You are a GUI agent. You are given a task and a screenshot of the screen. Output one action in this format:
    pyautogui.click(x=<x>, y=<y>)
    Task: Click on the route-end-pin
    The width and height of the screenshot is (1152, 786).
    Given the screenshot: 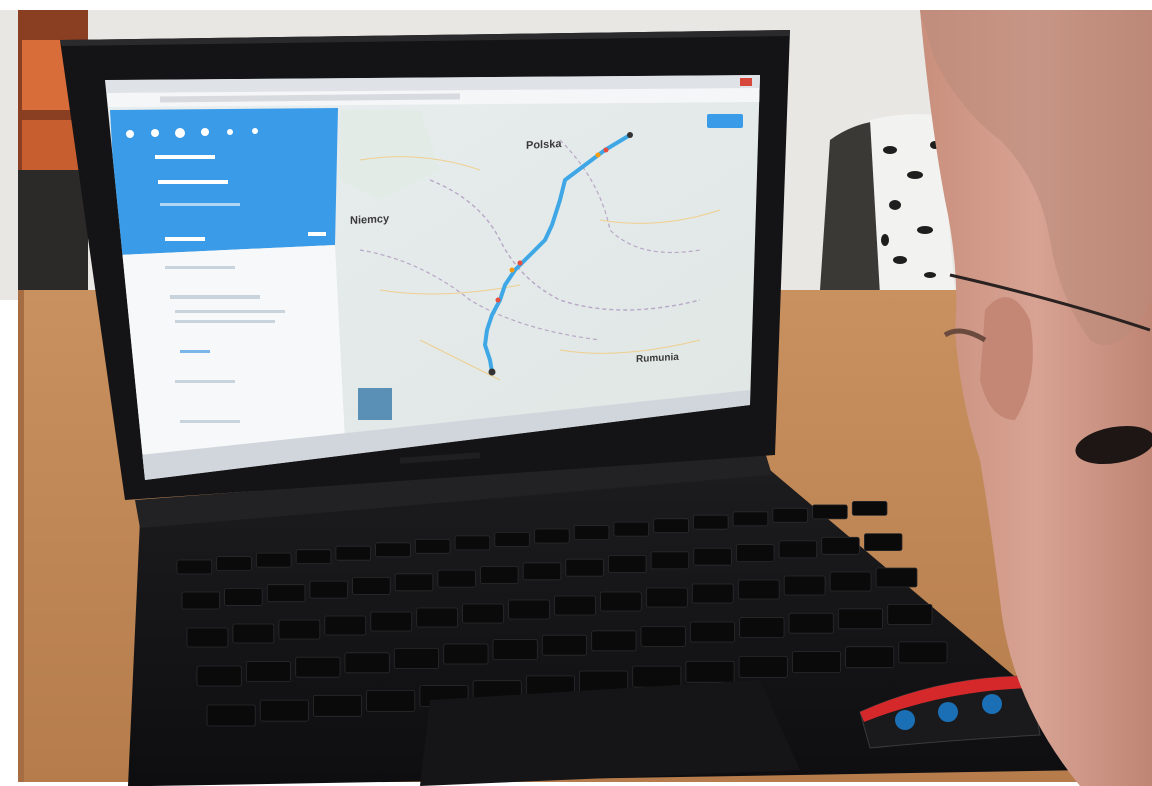 What is the action you would take?
    pyautogui.click(x=492, y=372)
    